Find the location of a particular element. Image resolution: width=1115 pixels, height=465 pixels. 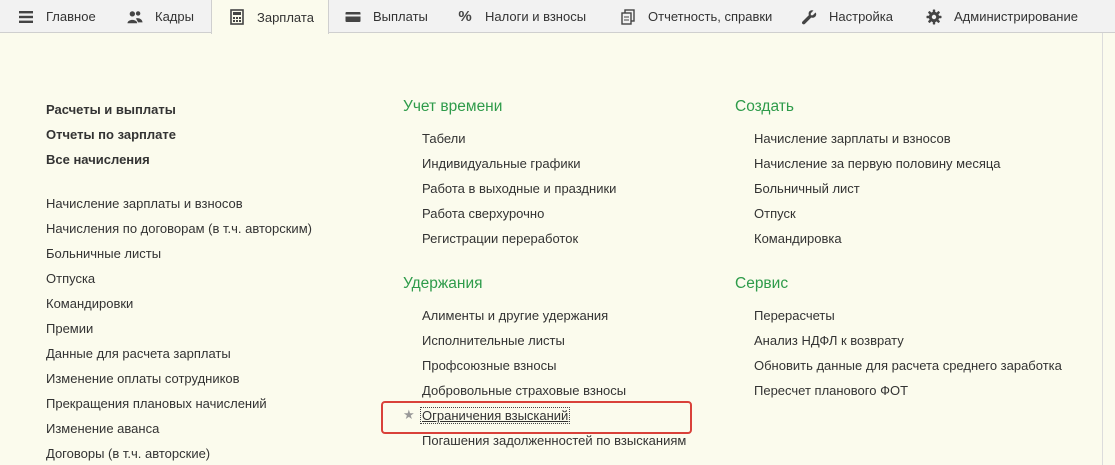

tab-main: Главное is located at coordinates (57, 16).